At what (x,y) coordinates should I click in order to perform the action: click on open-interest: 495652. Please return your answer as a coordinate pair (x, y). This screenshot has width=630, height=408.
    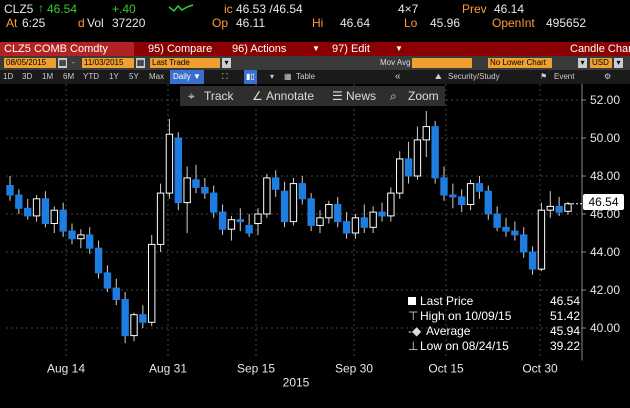
    Looking at the image, I should click on (566, 23).